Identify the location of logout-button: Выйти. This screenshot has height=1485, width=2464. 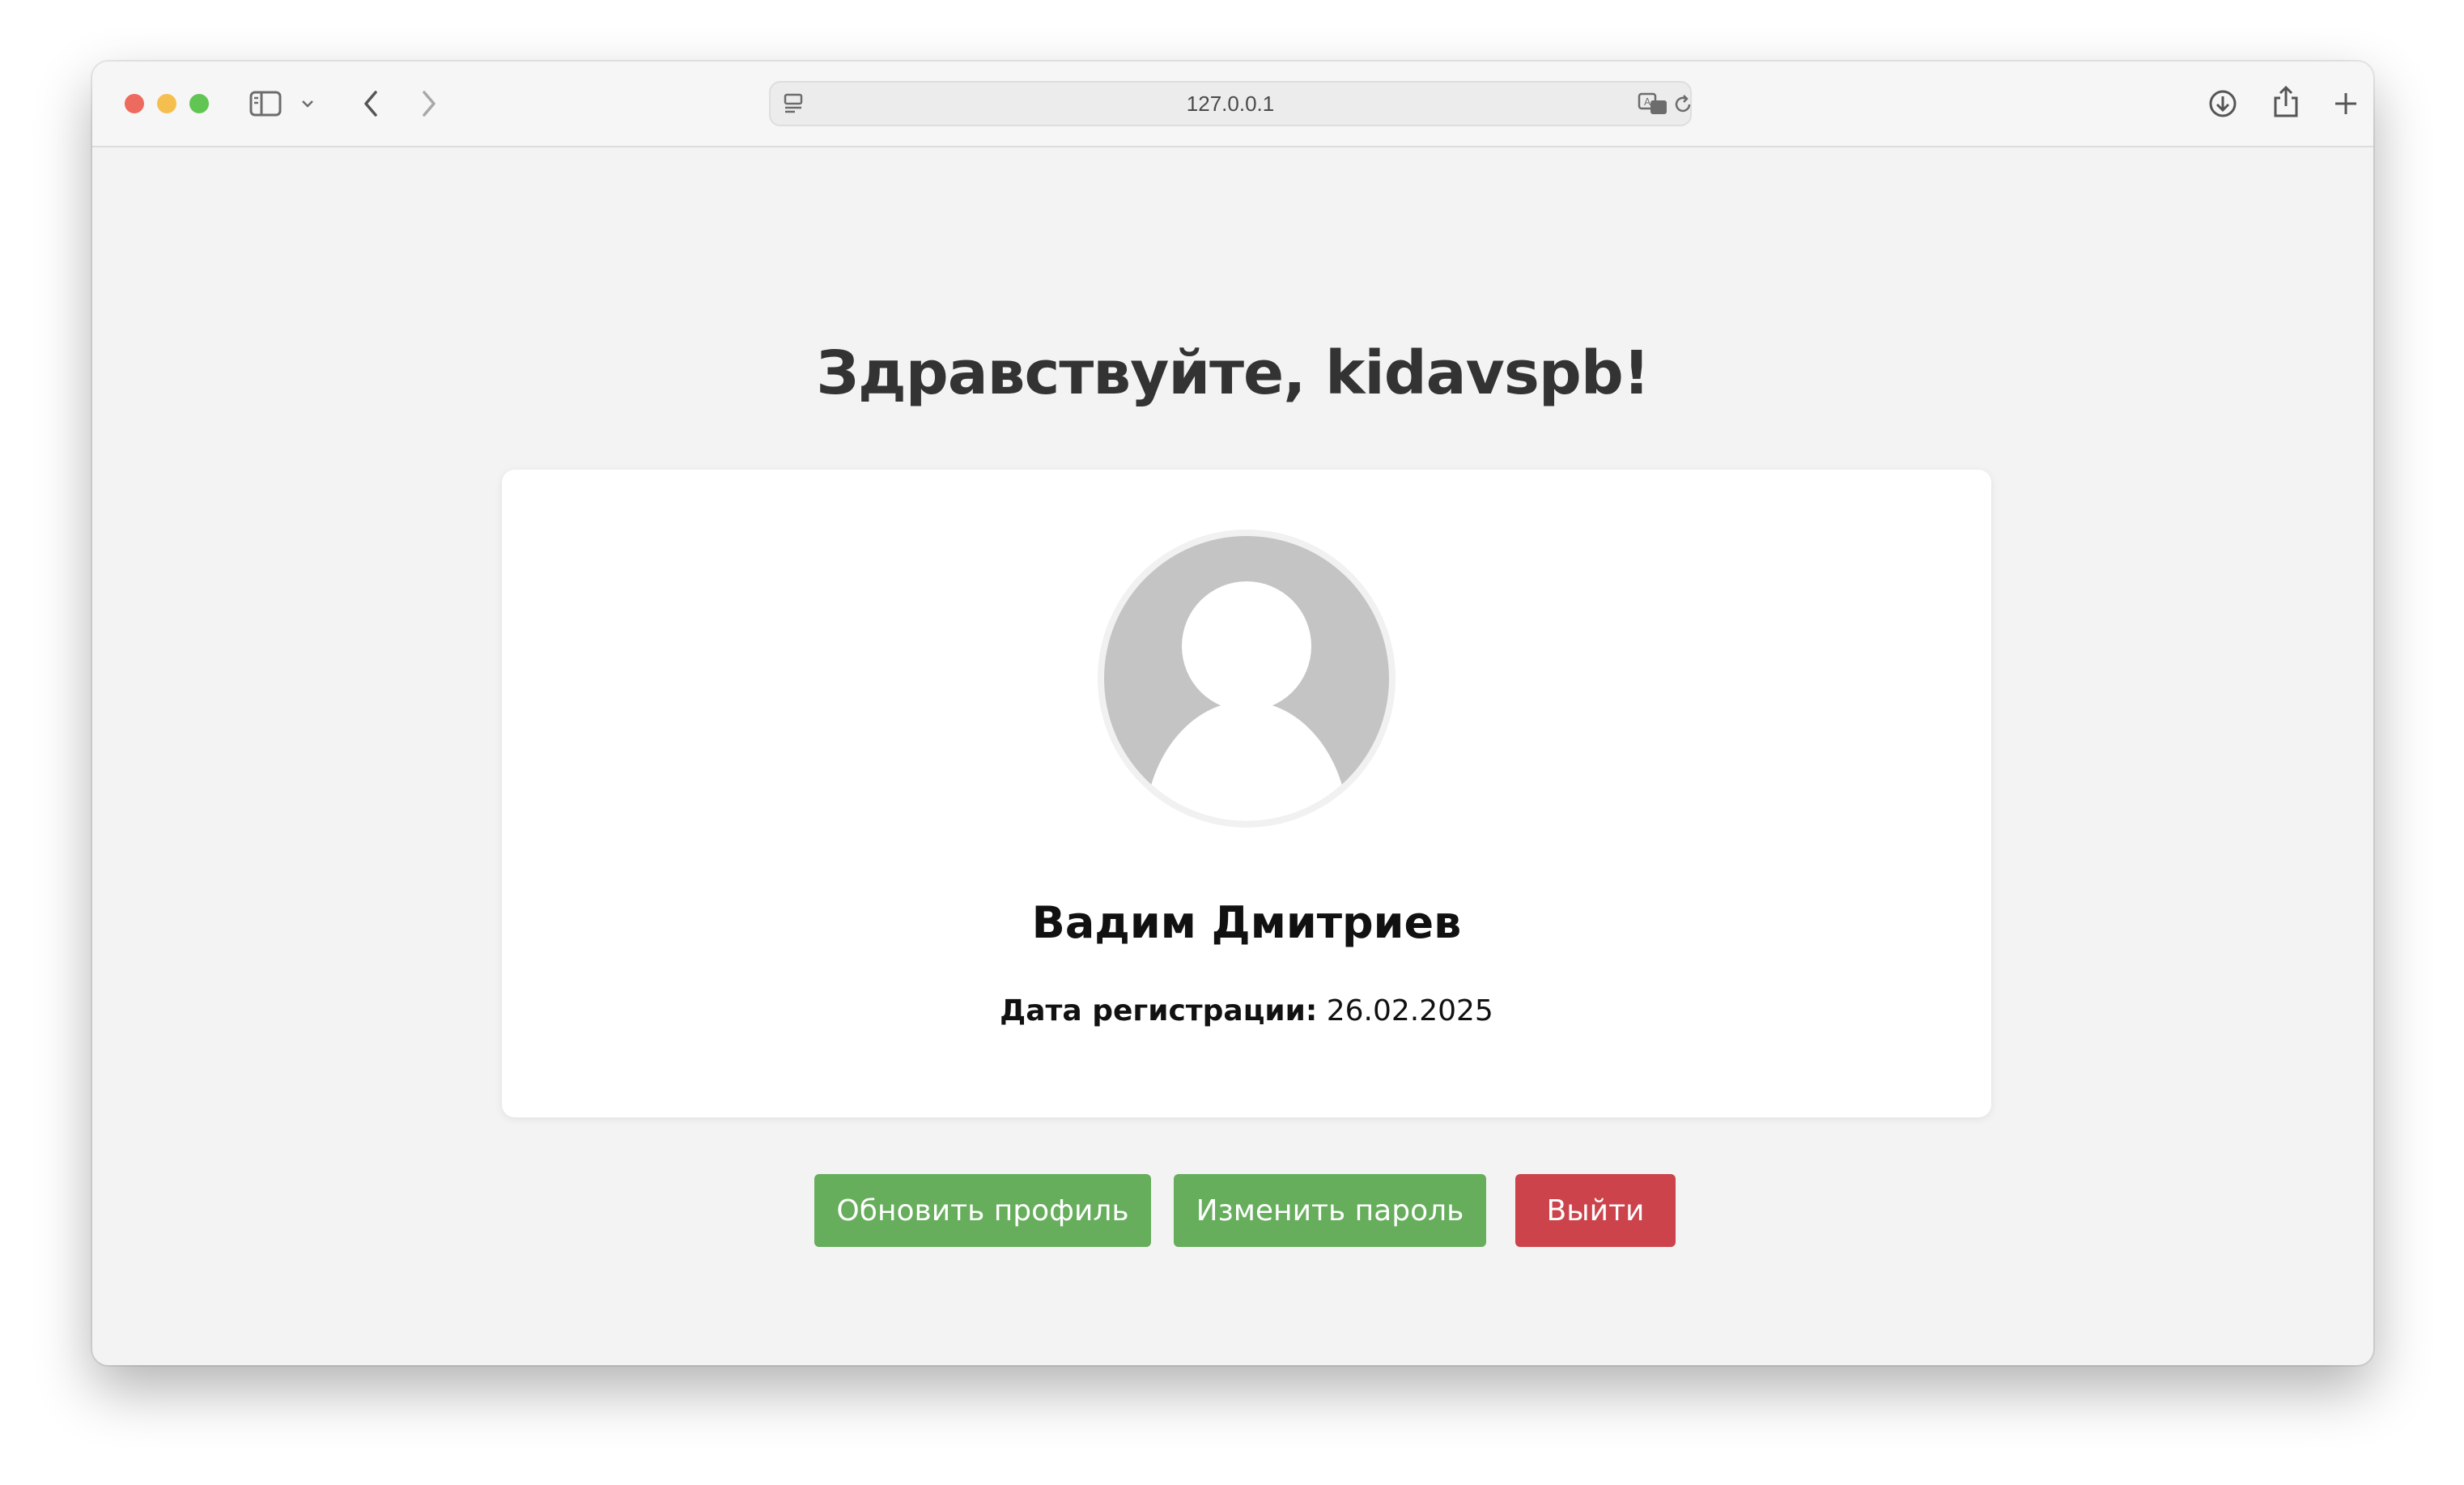
(1596, 1211).